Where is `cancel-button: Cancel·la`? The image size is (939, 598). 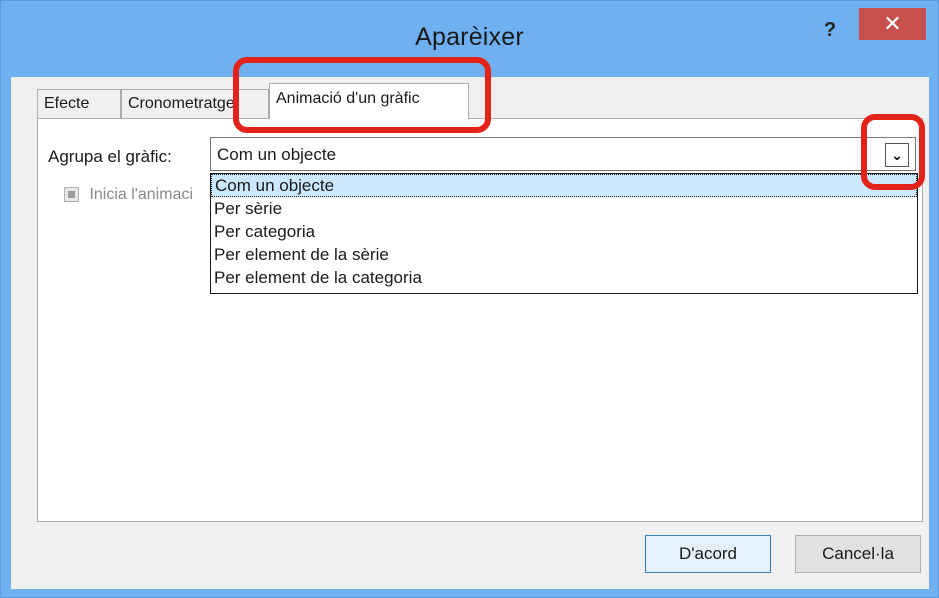
cancel-button: Cancel·la is located at coordinates (858, 554).